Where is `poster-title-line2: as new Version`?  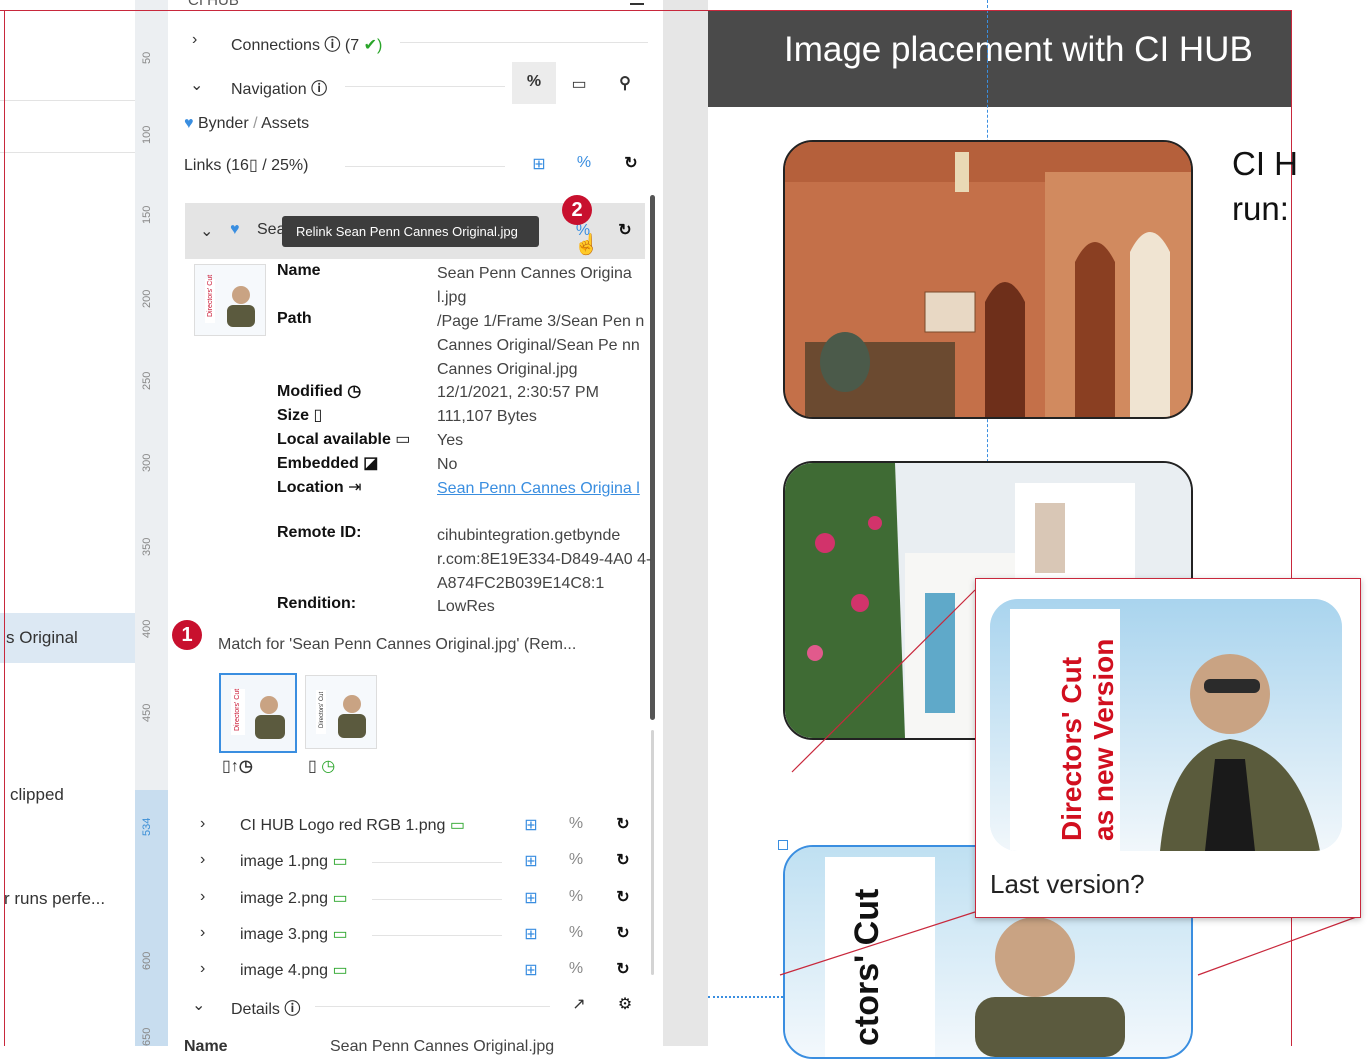 poster-title-line2: as new Version is located at coordinates (1103, 739).